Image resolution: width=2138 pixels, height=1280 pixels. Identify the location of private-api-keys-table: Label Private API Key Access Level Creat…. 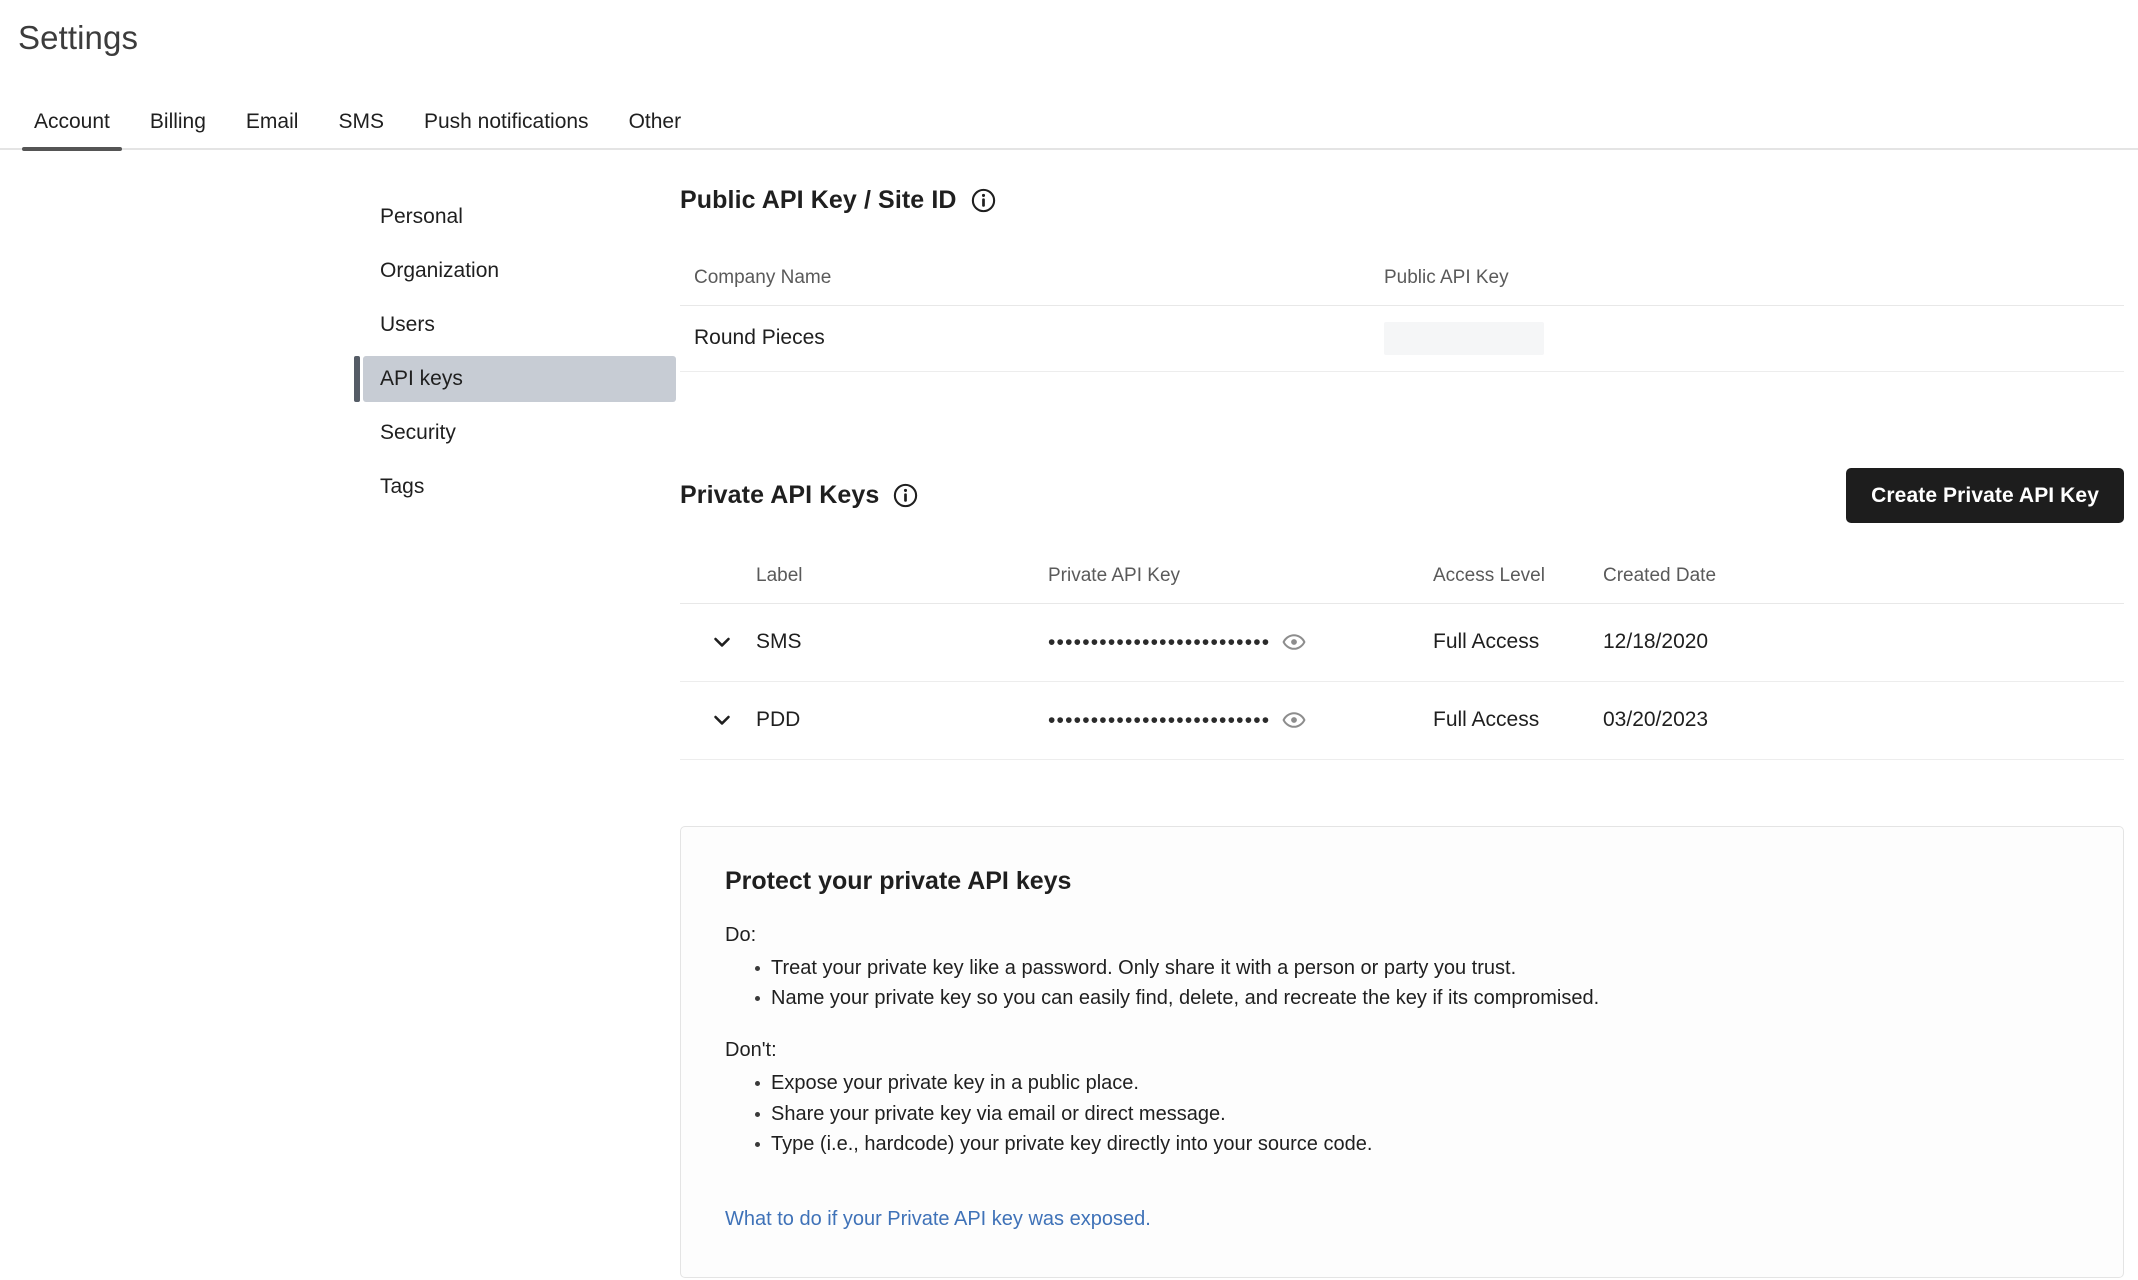
(1402, 662).